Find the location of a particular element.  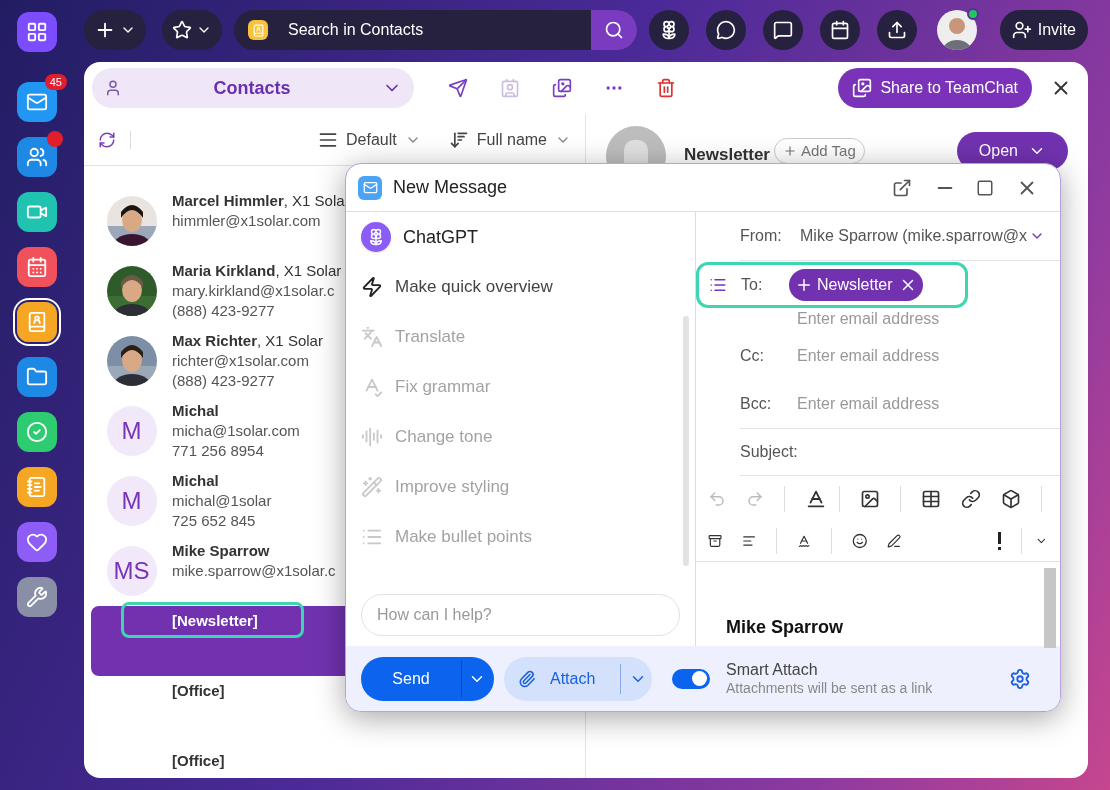

contact-name: Marcel Himmler, X1 Sola is located at coordinates (258, 201).